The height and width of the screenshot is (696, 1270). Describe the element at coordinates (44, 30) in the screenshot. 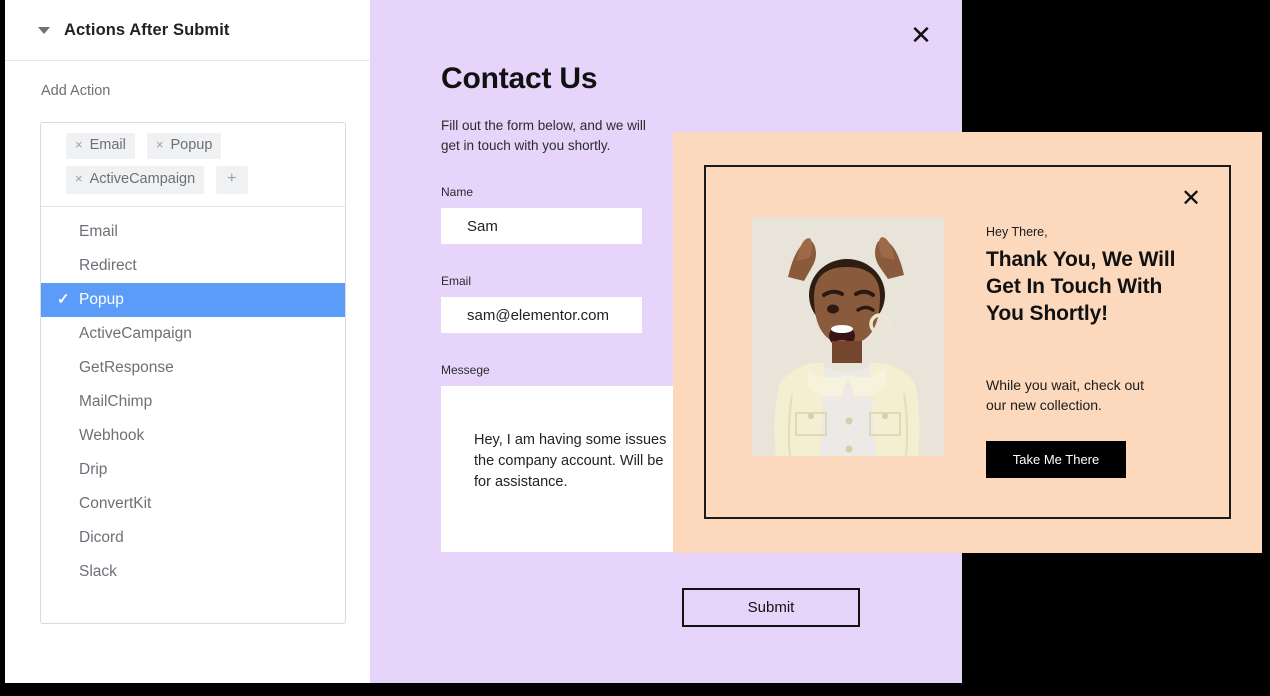

I see `chevron-down-icon` at that location.